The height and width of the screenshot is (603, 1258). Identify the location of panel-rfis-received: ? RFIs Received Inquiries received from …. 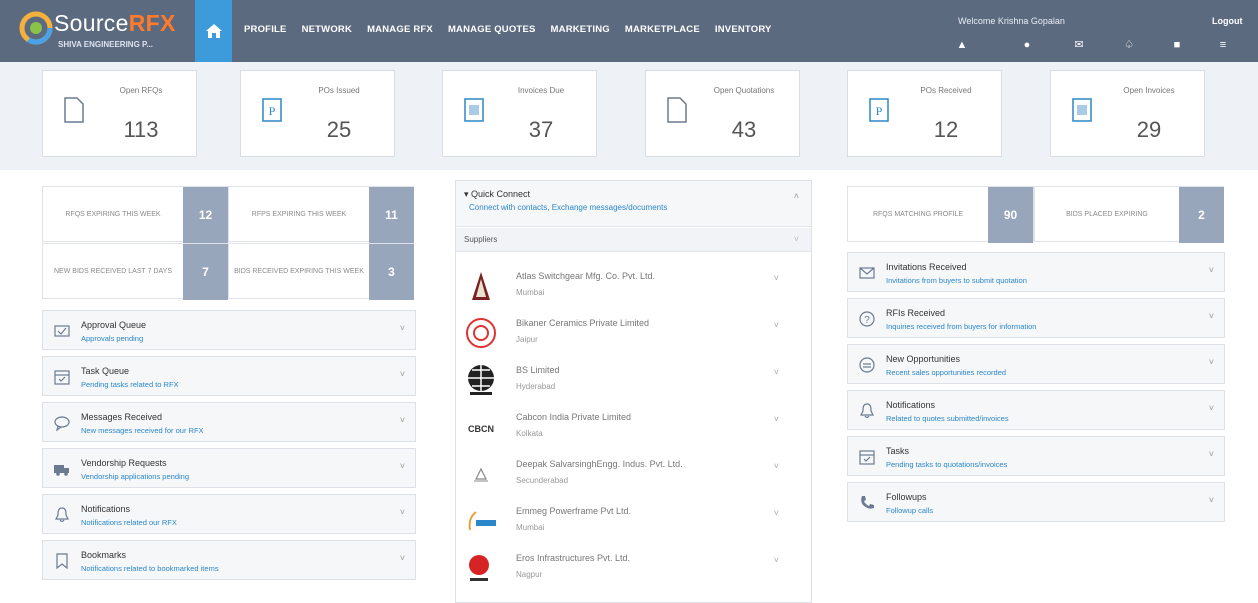
(1036, 318).